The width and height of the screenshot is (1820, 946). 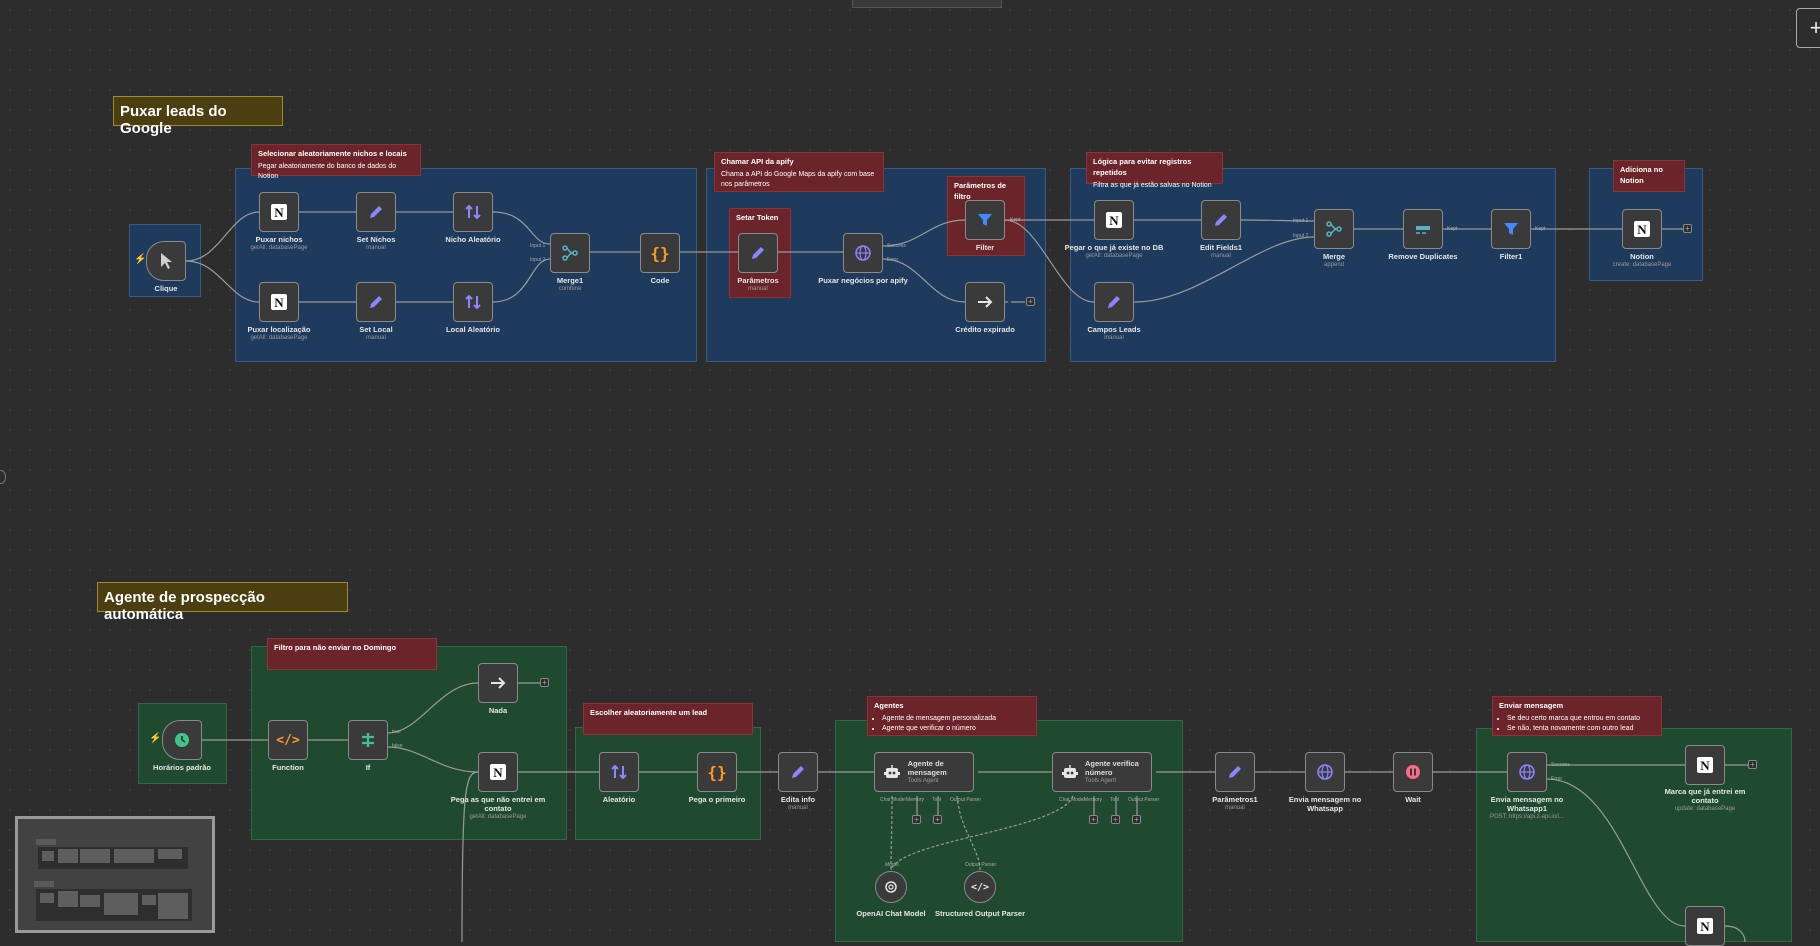 I want to click on node-edit-fields1, so click(x=1221, y=220).